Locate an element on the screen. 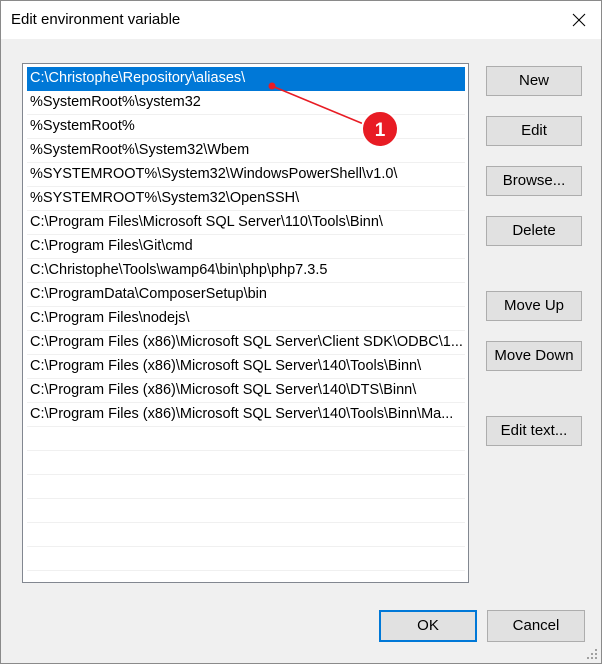  close-button is located at coordinates (579, 20).